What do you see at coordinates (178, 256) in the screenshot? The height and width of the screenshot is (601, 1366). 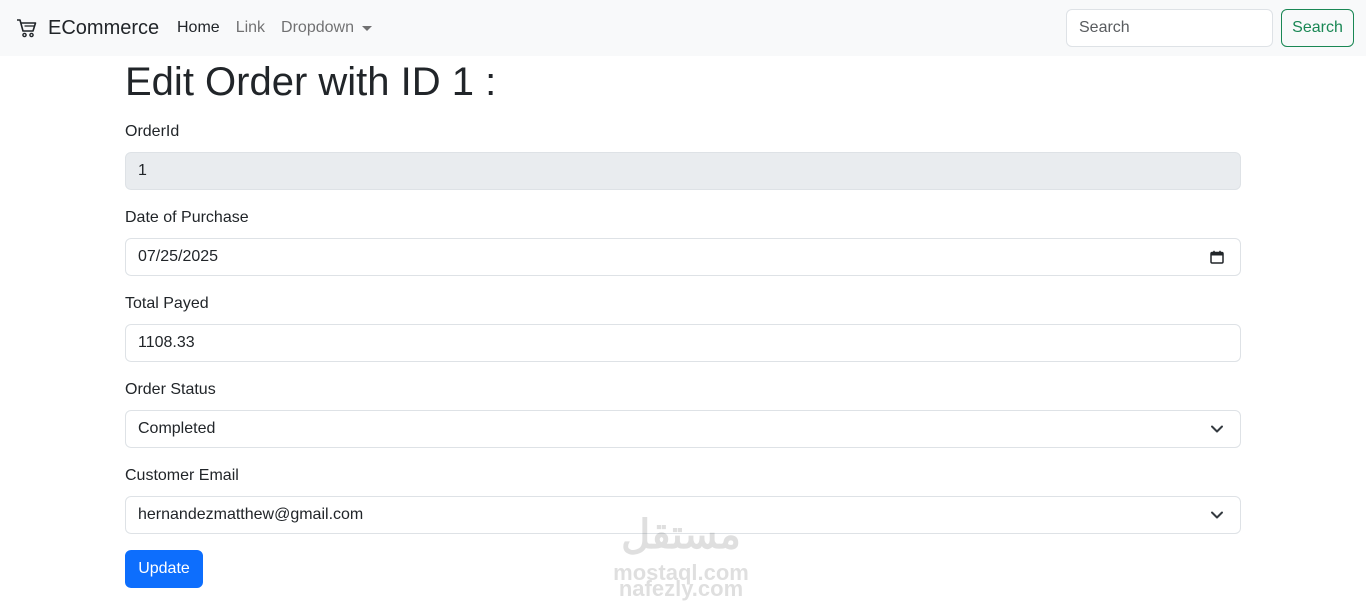 I see `date-of-purchase-value: 07/25/2025` at bounding box center [178, 256].